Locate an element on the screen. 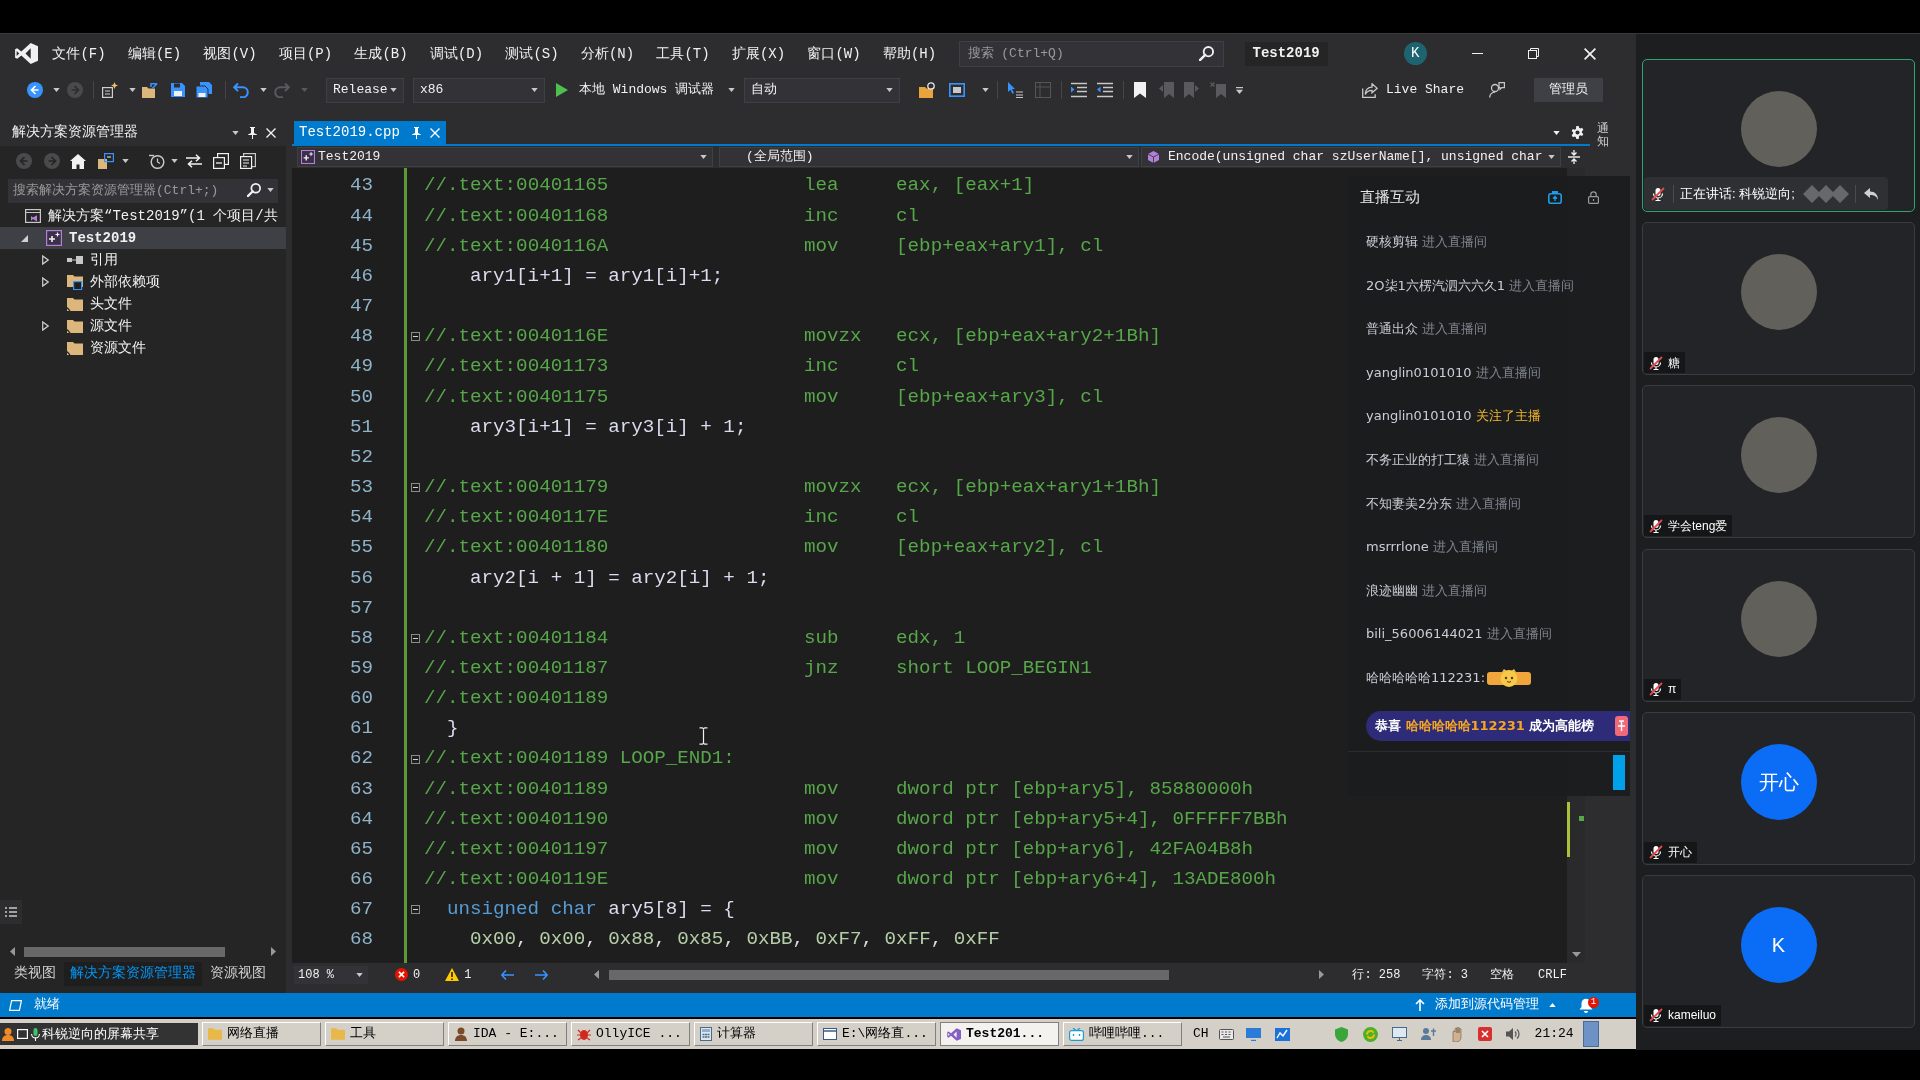 Image resolution: width=1920 pixels, height=1080 pixels. save-all-icon is located at coordinates (204, 90).